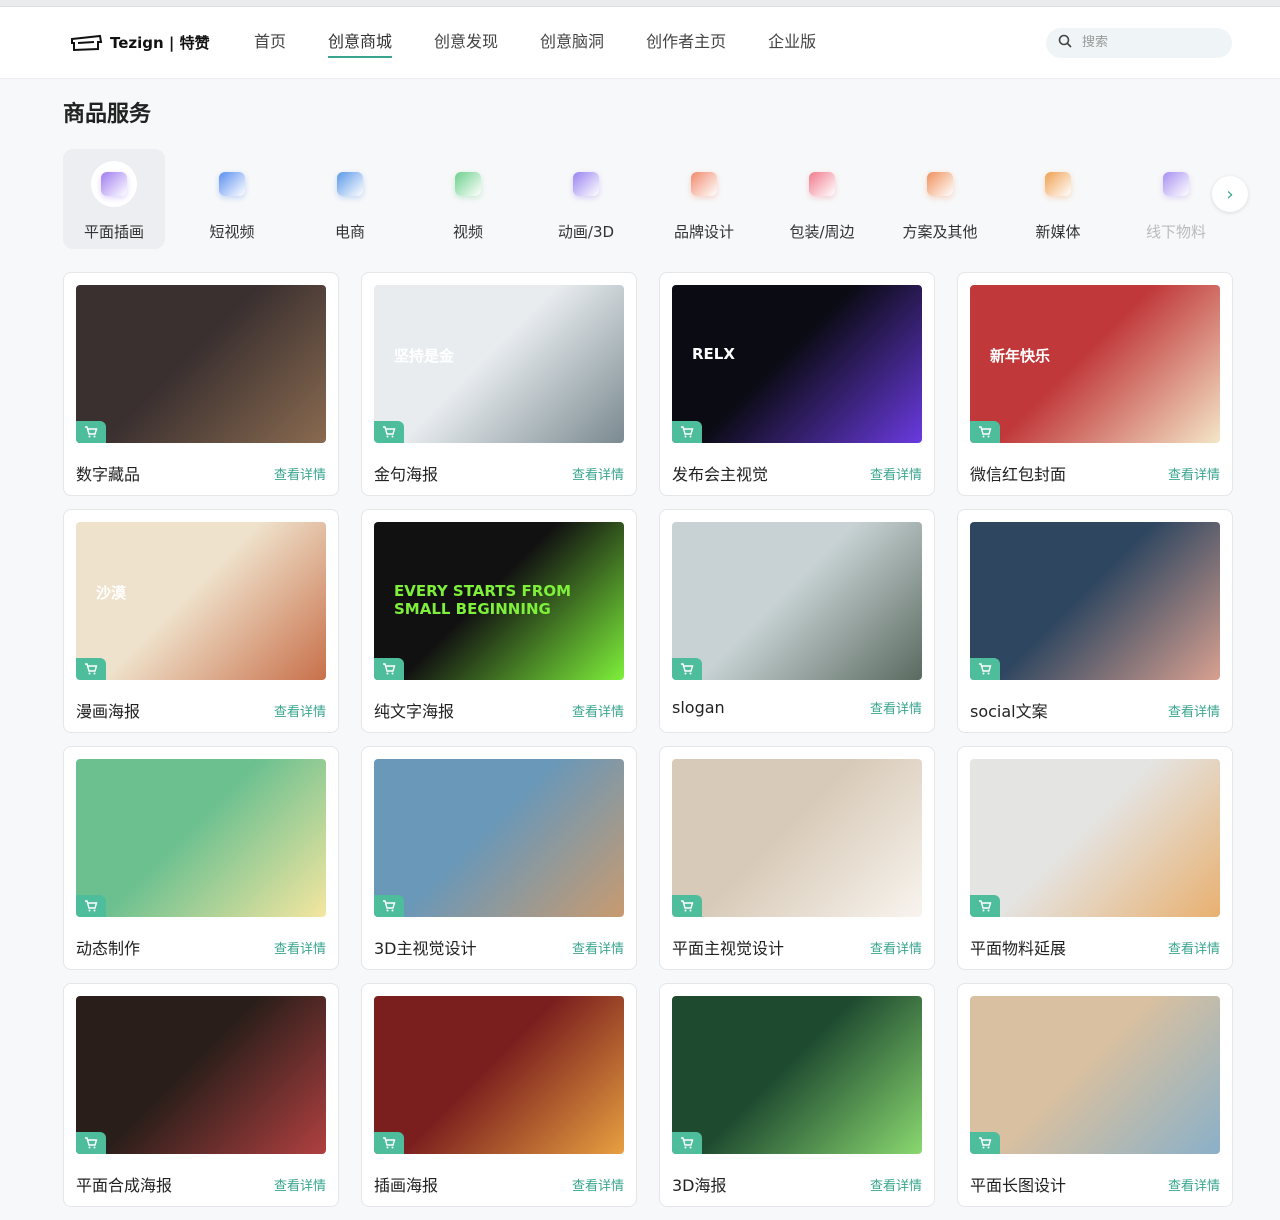 The height and width of the screenshot is (1220, 1280). I want to click on category-label: 动画/3D, so click(586, 232).